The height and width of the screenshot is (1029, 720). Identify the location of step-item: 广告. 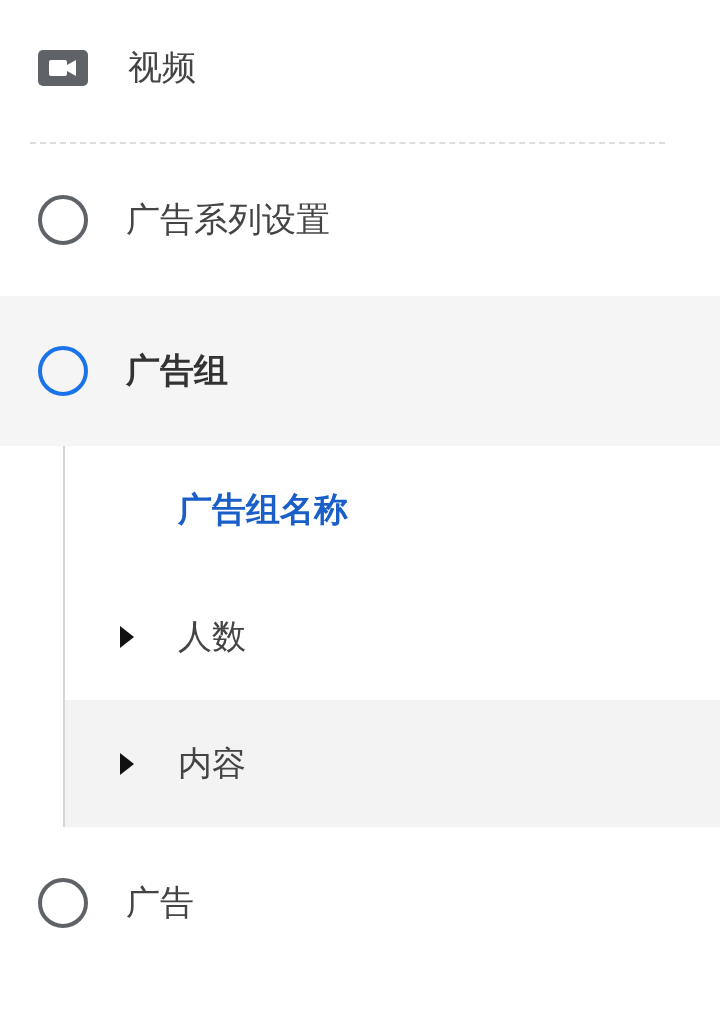
(360, 903).